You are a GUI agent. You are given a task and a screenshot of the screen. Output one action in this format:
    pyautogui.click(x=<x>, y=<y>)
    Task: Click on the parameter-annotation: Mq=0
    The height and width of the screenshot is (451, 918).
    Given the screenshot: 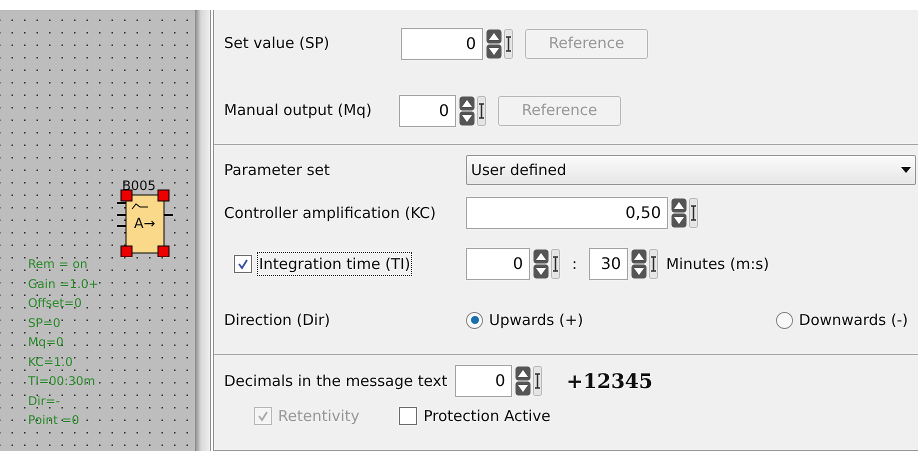 What is the action you would take?
    pyautogui.click(x=46, y=342)
    